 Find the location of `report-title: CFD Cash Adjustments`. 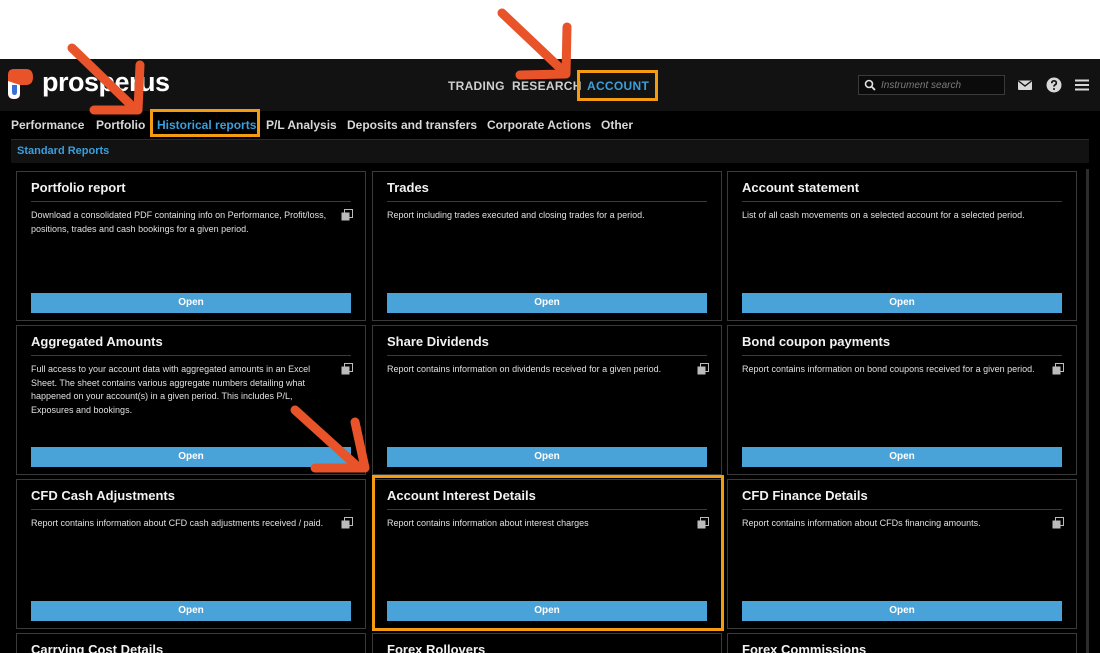

report-title: CFD Cash Adjustments is located at coordinates (103, 495).